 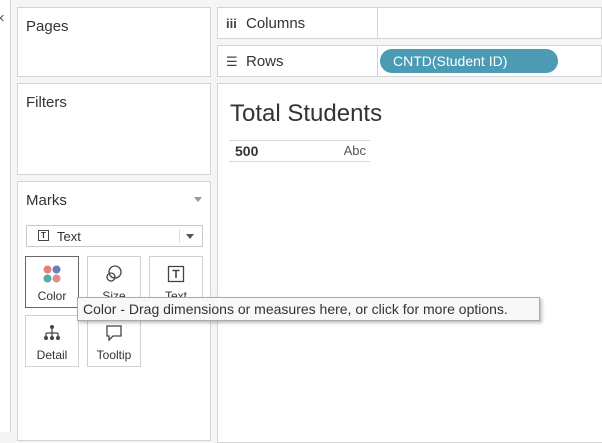 What do you see at coordinates (306, 113) in the screenshot?
I see `view-title: Total Students` at bounding box center [306, 113].